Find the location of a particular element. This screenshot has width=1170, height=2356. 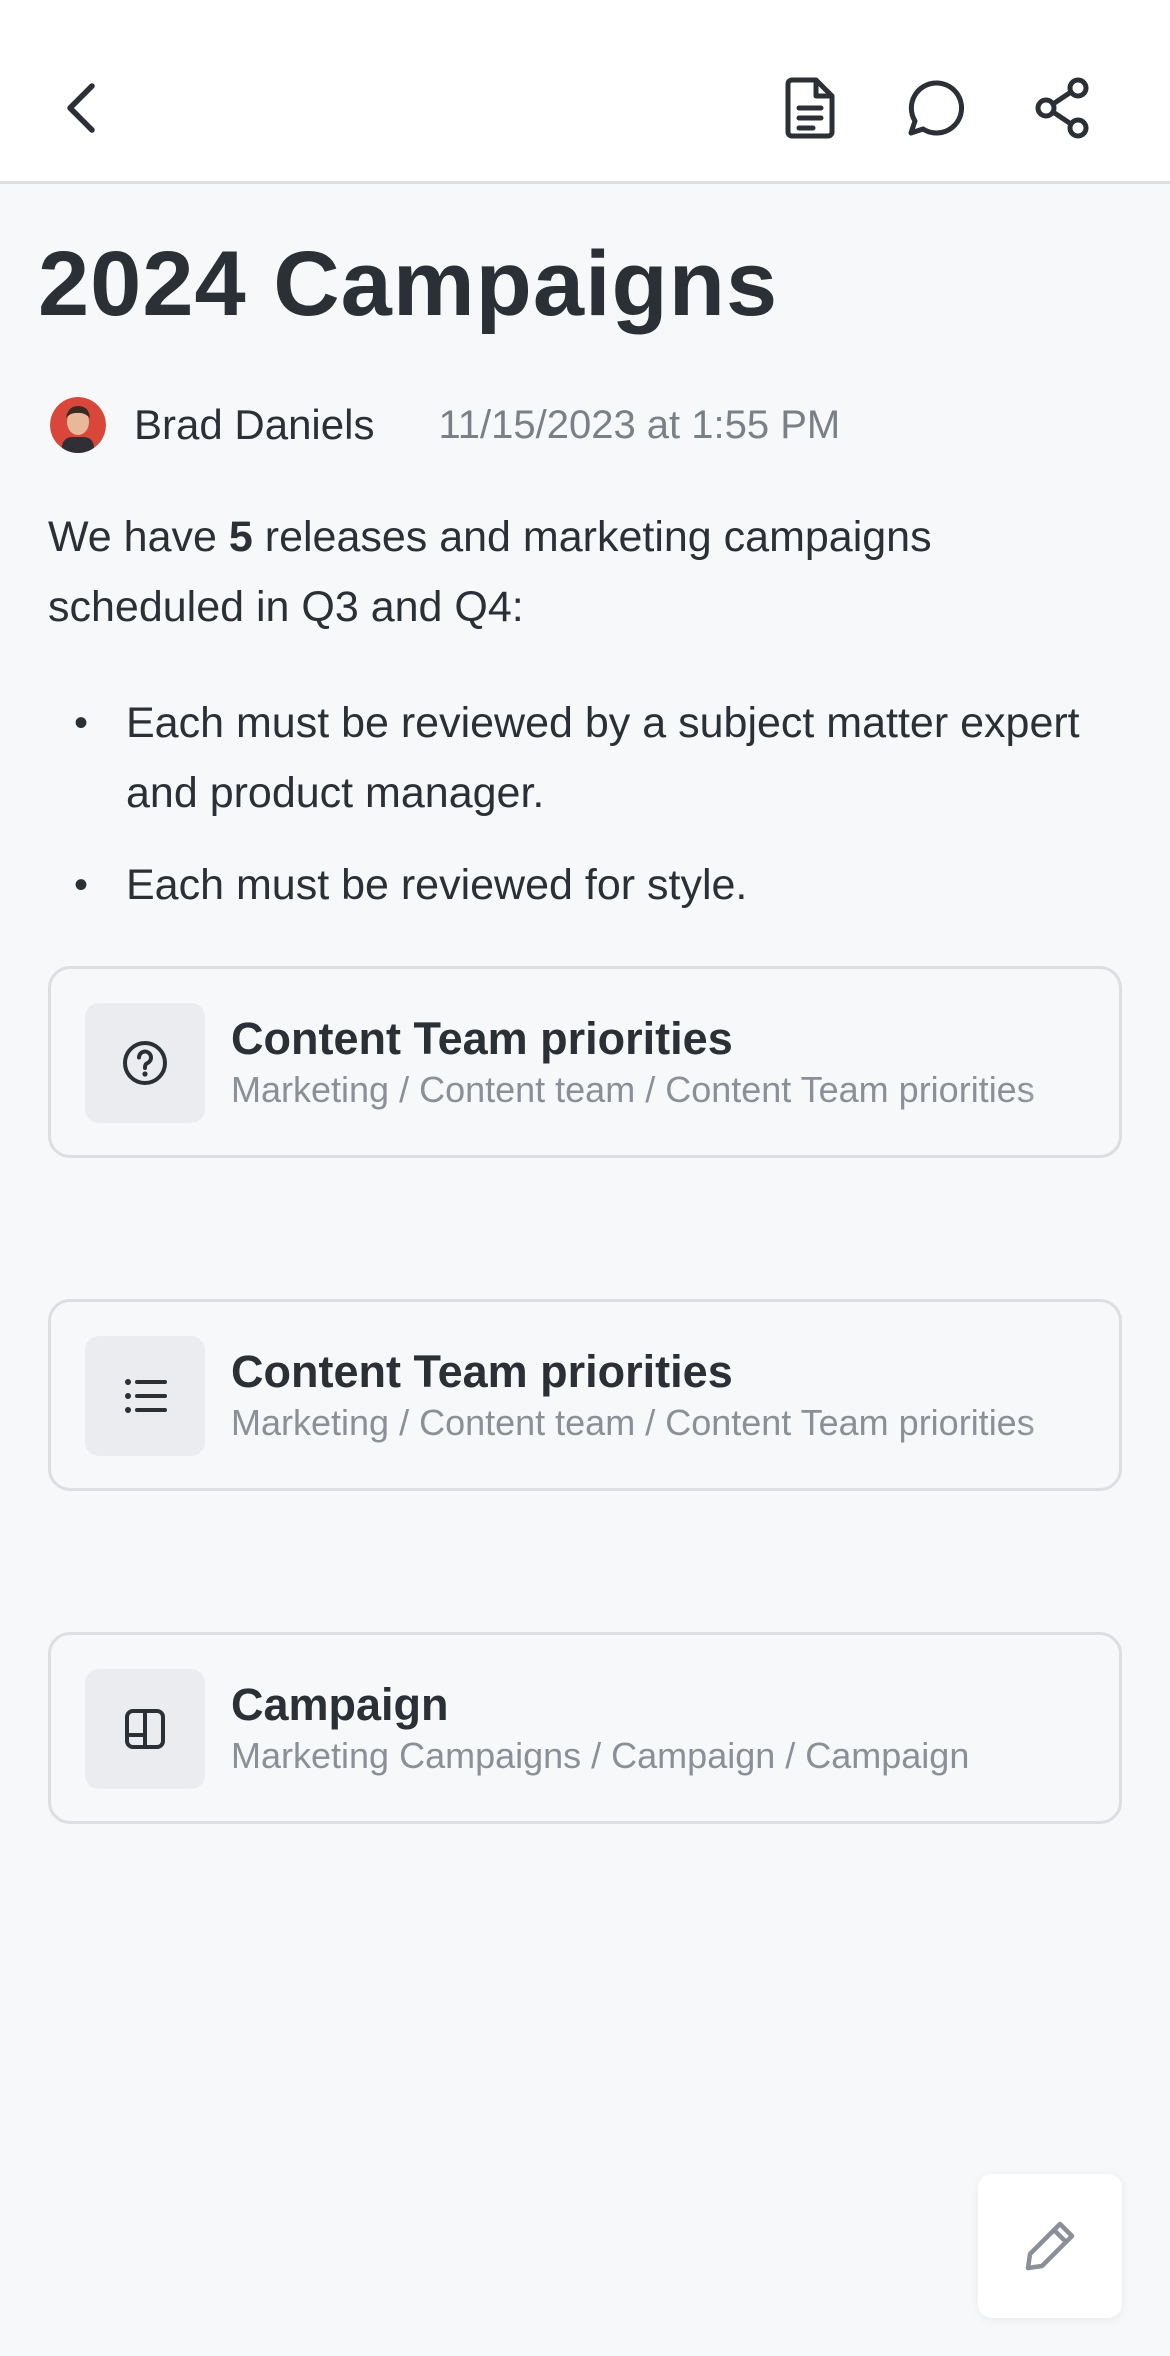

chevron-left-icon is located at coordinates (81, 108).